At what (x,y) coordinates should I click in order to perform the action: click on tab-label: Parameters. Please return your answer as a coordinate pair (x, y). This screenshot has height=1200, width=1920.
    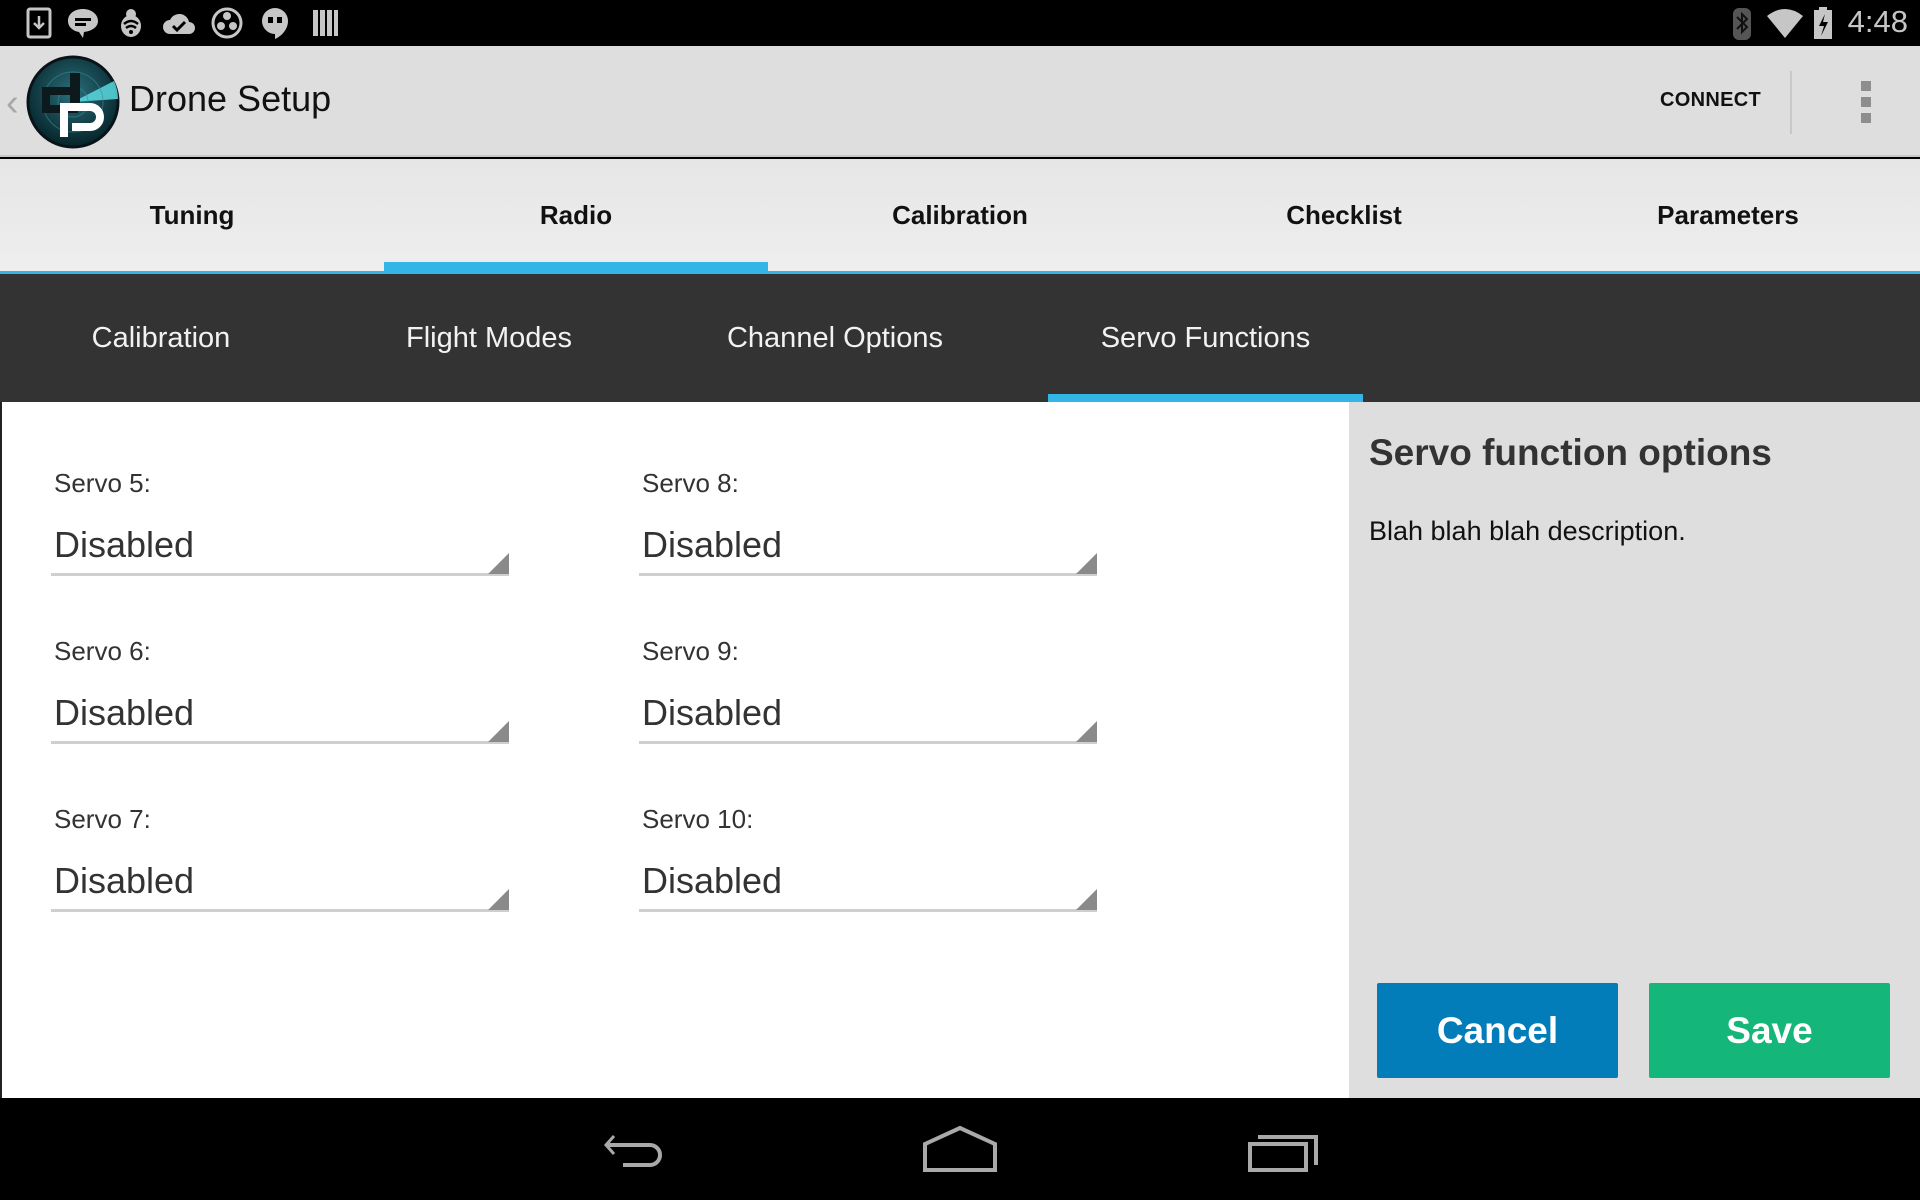
    Looking at the image, I should click on (1728, 214).